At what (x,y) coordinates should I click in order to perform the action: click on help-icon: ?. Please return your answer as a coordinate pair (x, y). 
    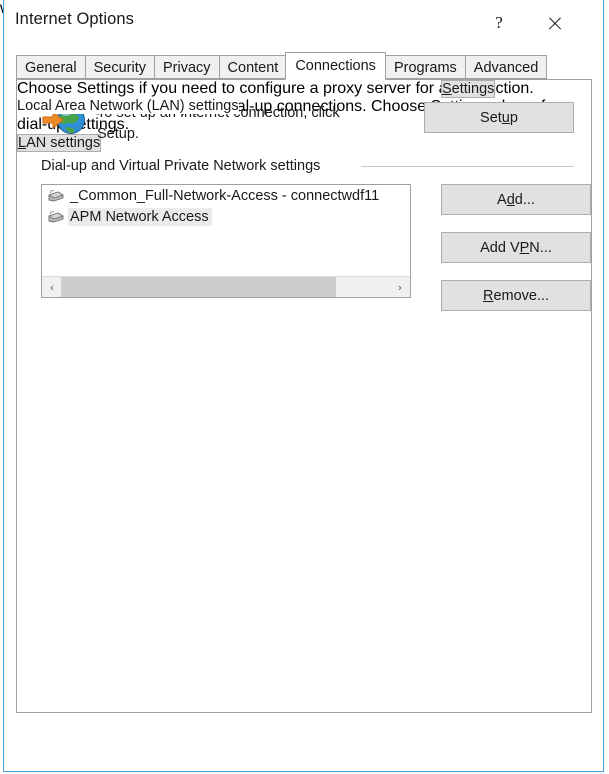
    Looking at the image, I should click on (499, 23).